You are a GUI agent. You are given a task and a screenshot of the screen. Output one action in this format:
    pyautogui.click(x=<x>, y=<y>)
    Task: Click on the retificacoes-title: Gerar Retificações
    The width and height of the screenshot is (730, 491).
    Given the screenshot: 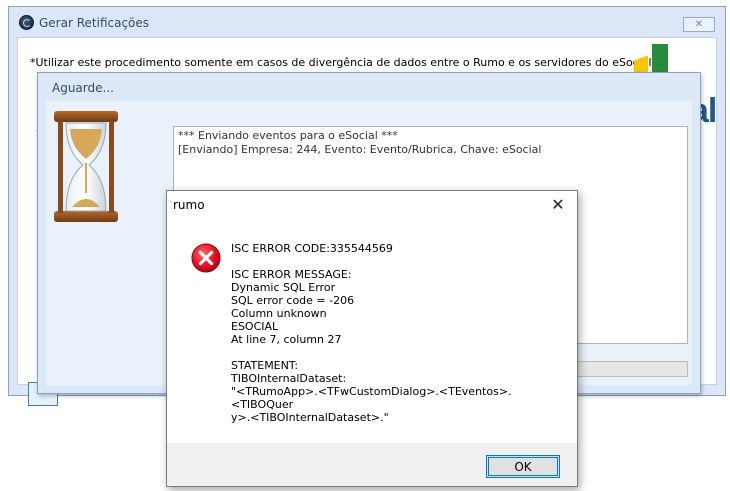 What is the action you would take?
    pyautogui.click(x=94, y=23)
    